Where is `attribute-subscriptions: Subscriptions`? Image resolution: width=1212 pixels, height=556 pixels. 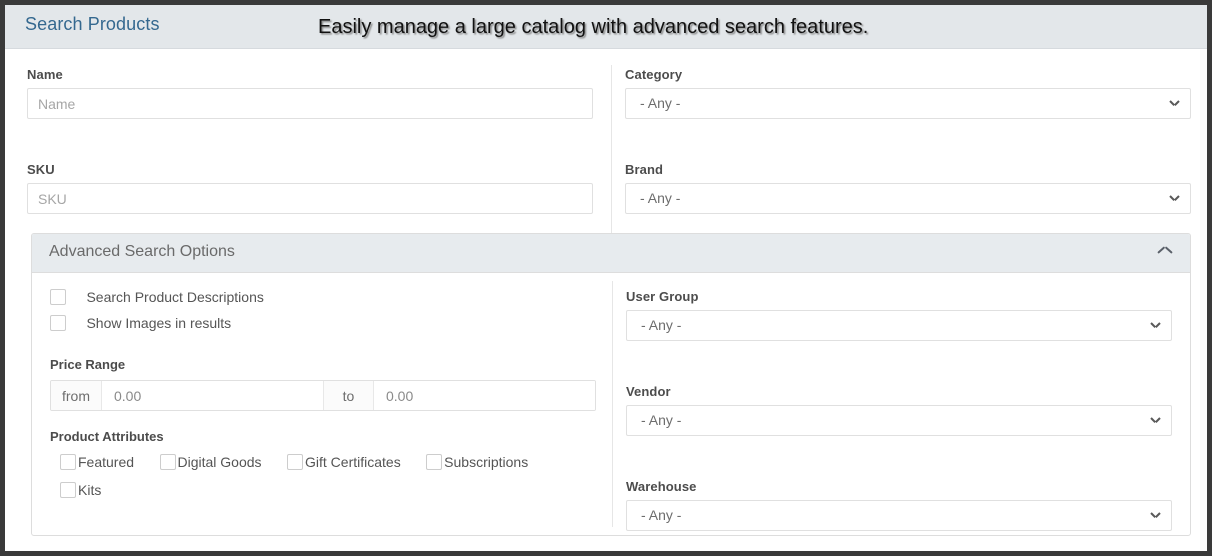 attribute-subscriptions: Subscriptions is located at coordinates (477, 463).